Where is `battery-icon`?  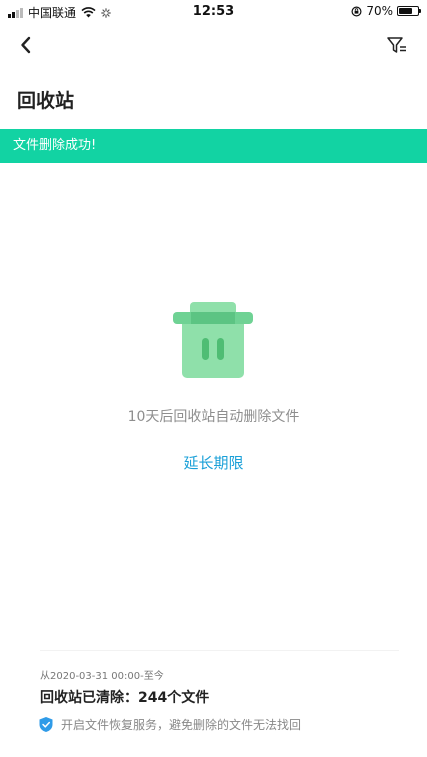 battery-icon is located at coordinates (409, 11).